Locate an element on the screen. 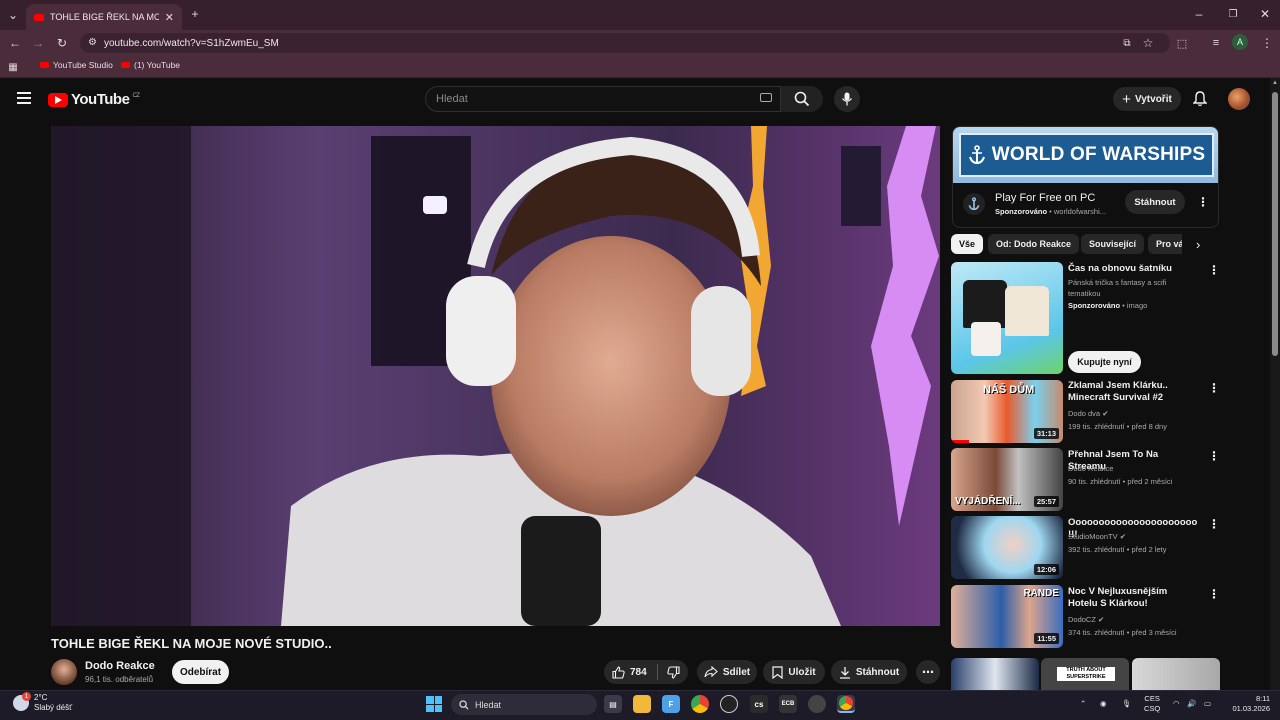 This screenshot has width=1280, height=720. account-avatar is located at coordinates (1239, 99).